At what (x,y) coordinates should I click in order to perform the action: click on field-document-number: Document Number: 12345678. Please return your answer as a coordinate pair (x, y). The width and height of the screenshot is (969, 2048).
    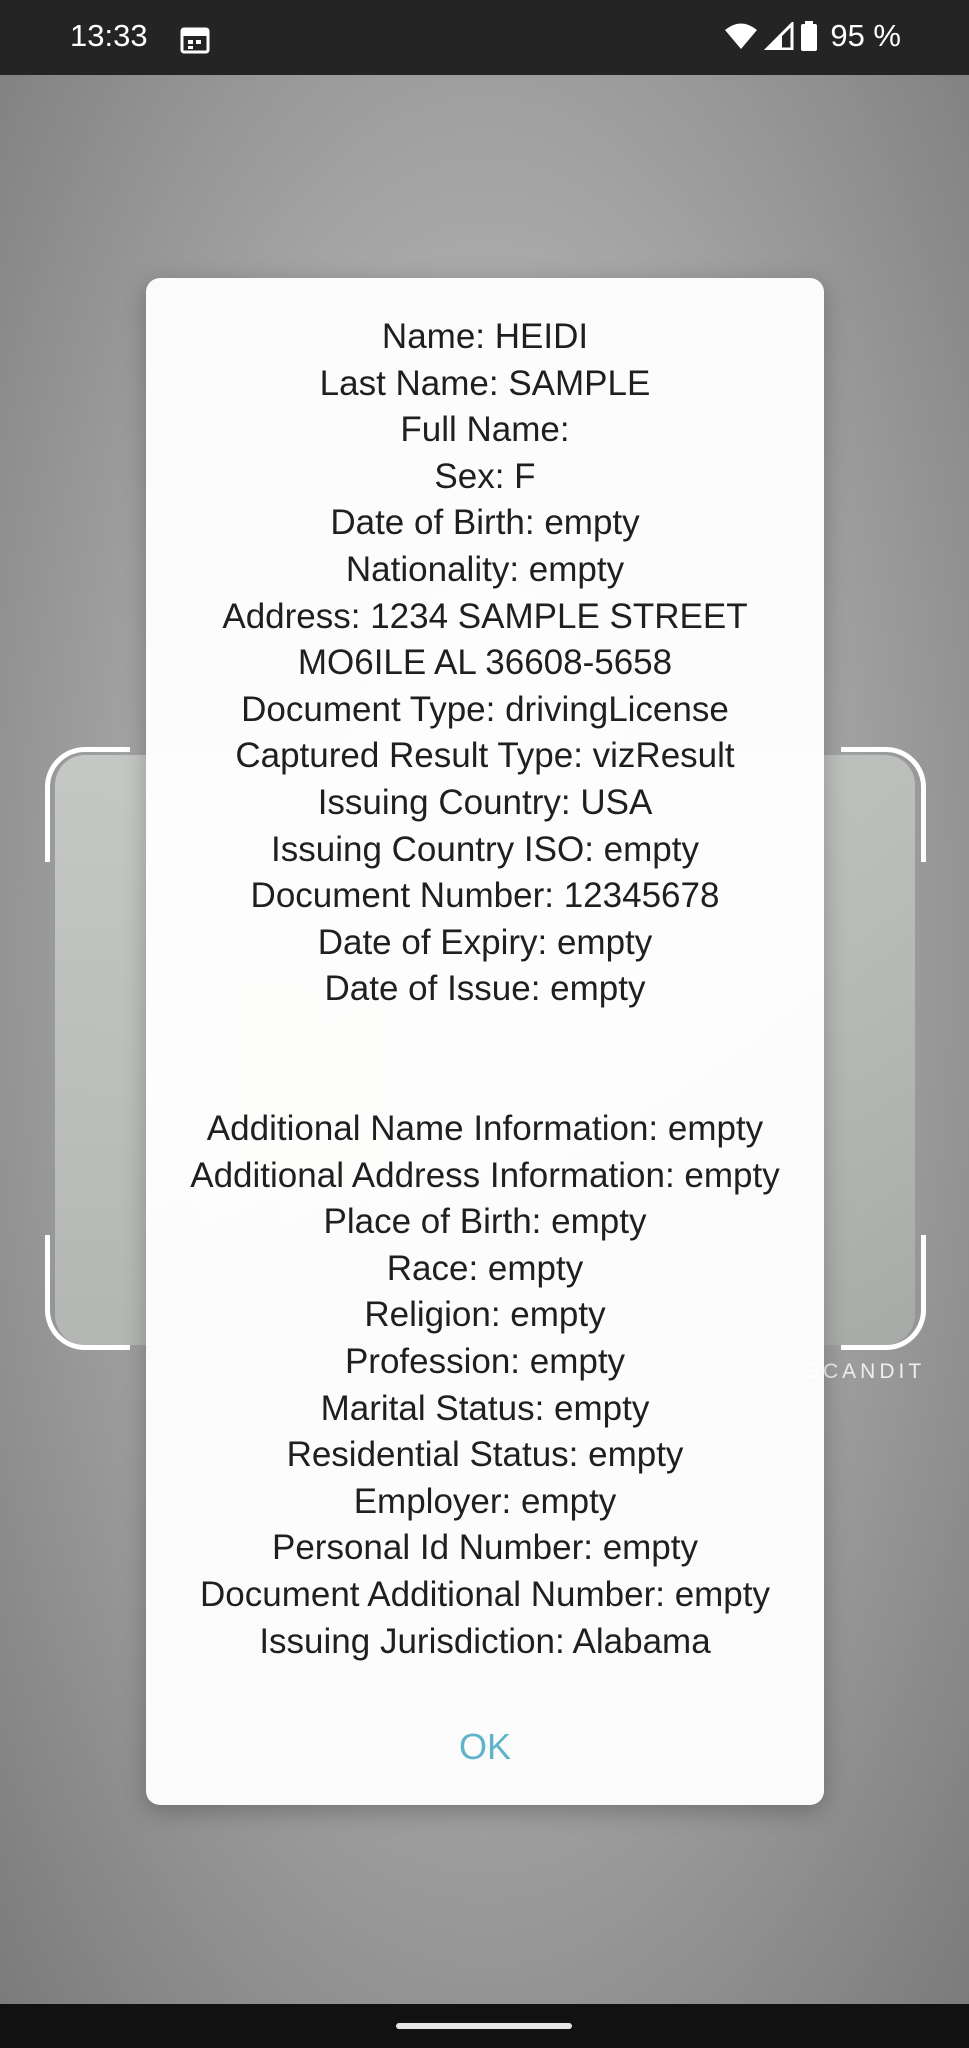
    Looking at the image, I should click on (485, 896).